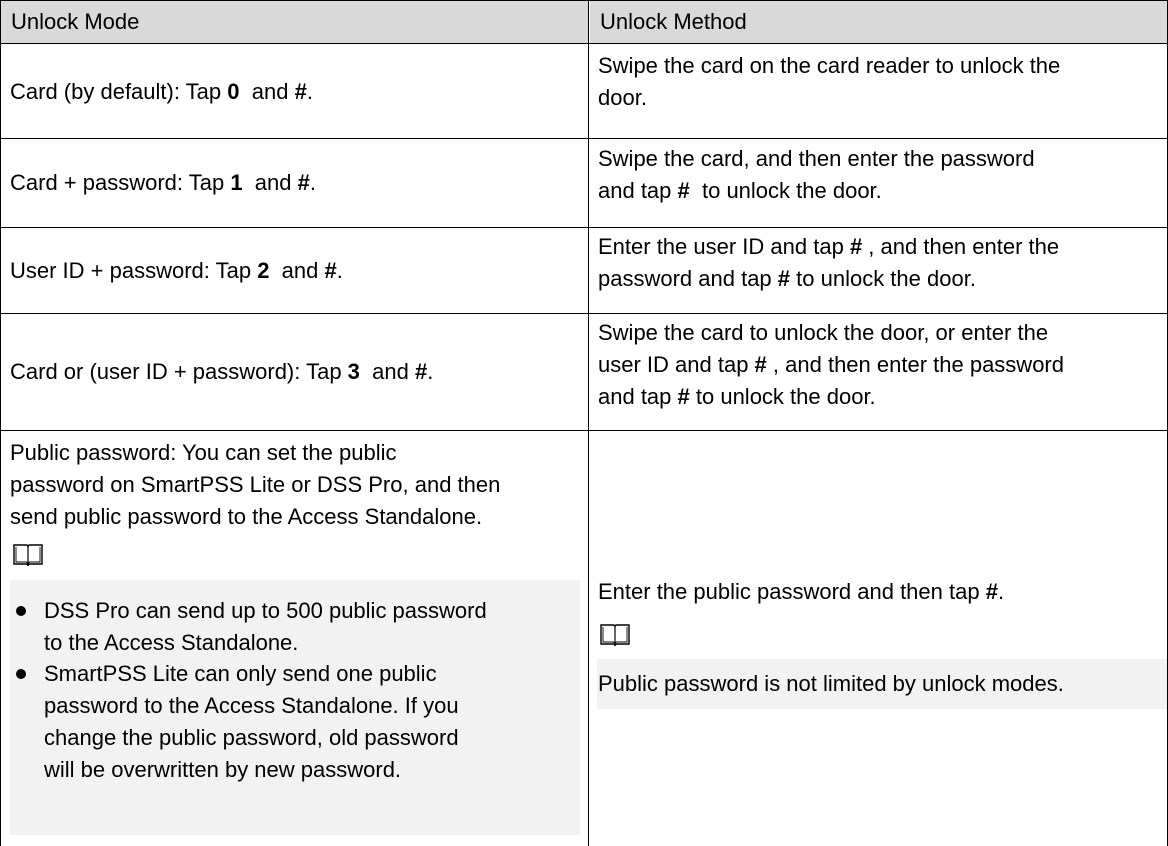 The height and width of the screenshot is (846, 1168). What do you see at coordinates (622, 97) in the screenshot?
I see `row-1-method-line-2: door.` at bounding box center [622, 97].